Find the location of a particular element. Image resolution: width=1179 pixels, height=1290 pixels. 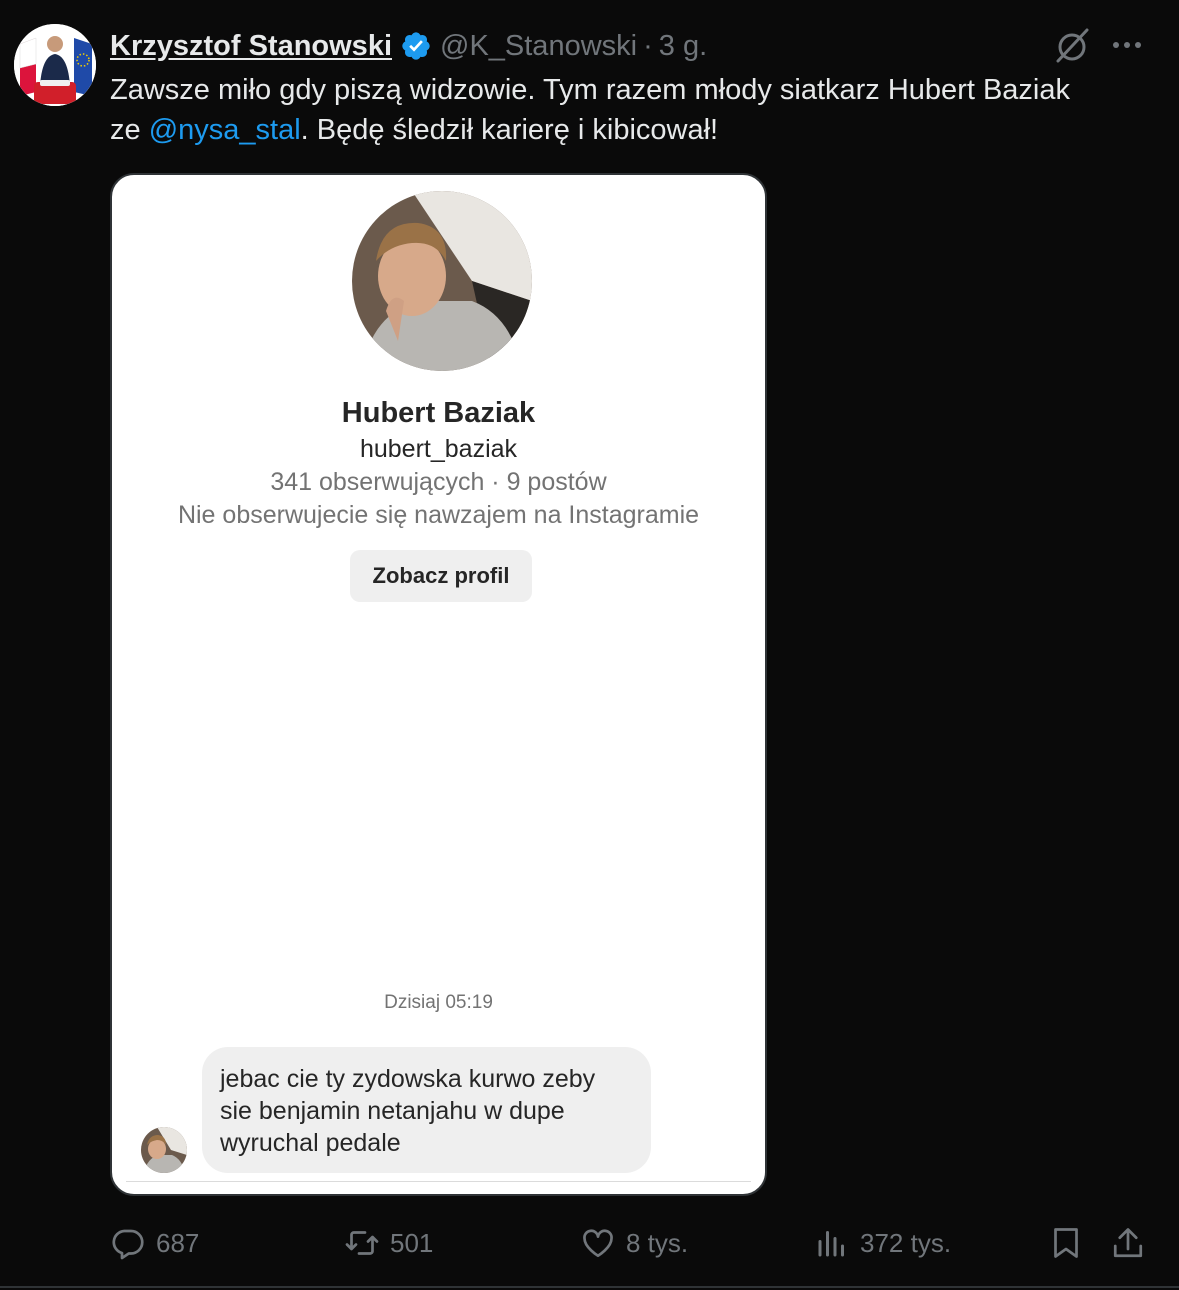

bookmark-button is located at coordinates (1066, 1243).